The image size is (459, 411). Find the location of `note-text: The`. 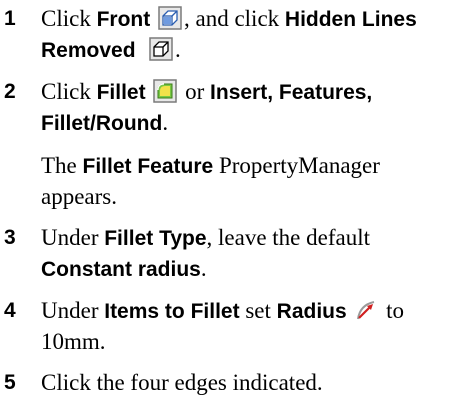

note-text: The is located at coordinates (62, 165).